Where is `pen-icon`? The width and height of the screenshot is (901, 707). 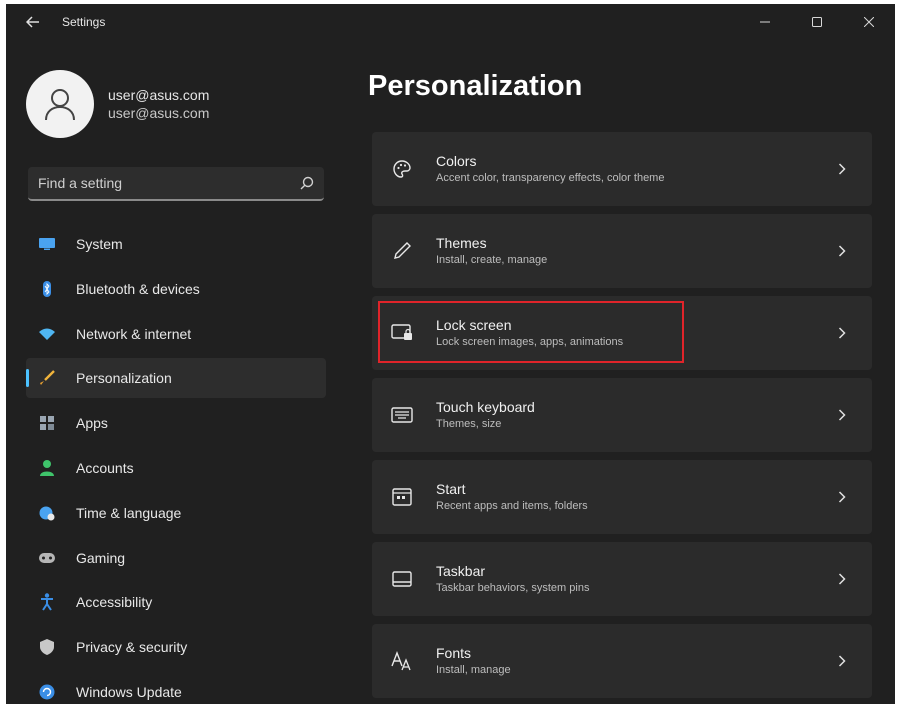 pen-icon is located at coordinates (402, 251).